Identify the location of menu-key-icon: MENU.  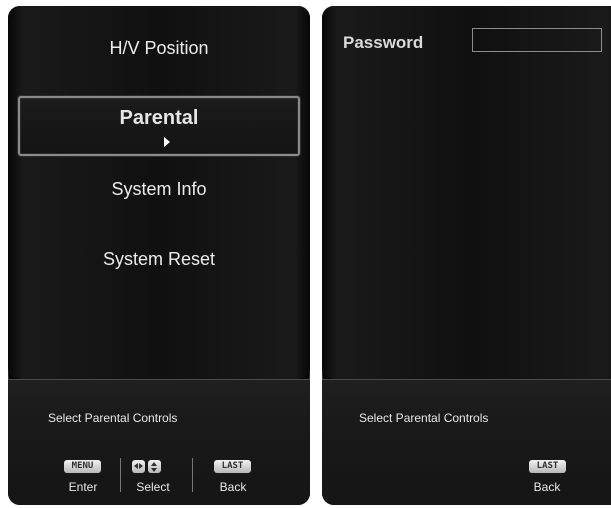
(82, 466).